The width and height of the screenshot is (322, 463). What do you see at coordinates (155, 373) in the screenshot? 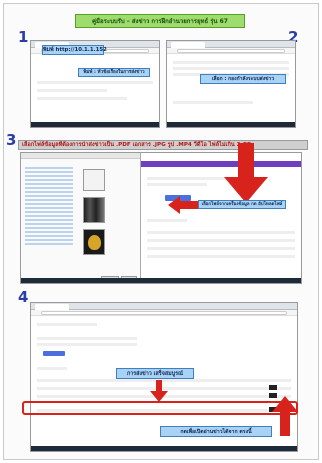
I see `send-complete-callout: การส่งข่าว เสร็จสมบูรณ์` at bounding box center [155, 373].